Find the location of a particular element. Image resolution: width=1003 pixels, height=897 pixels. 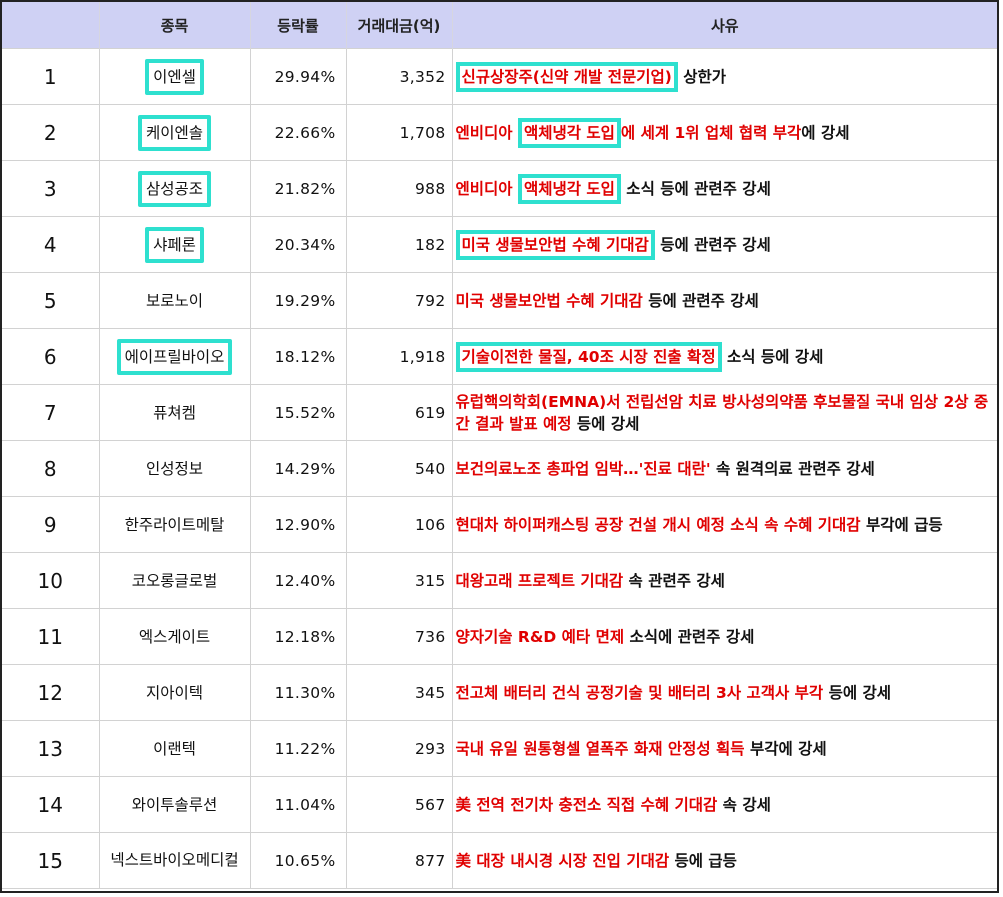

reason-text: 전고체 배터리 건식 공정기술 및 배터리 3사 고객사 부각 is located at coordinates (639, 692).